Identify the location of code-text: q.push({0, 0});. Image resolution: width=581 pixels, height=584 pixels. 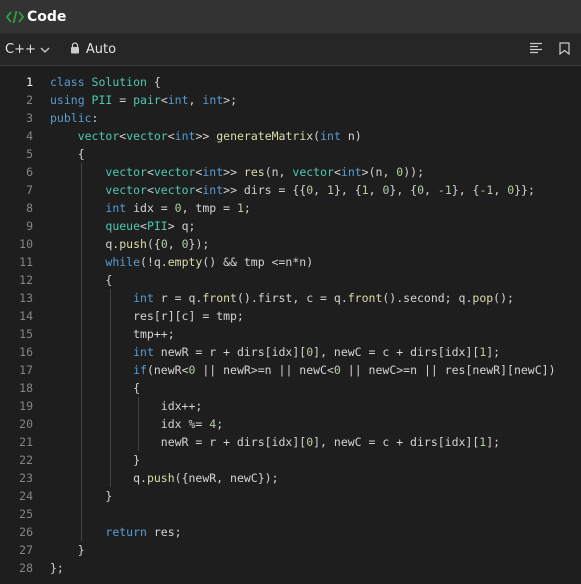
(130, 244).